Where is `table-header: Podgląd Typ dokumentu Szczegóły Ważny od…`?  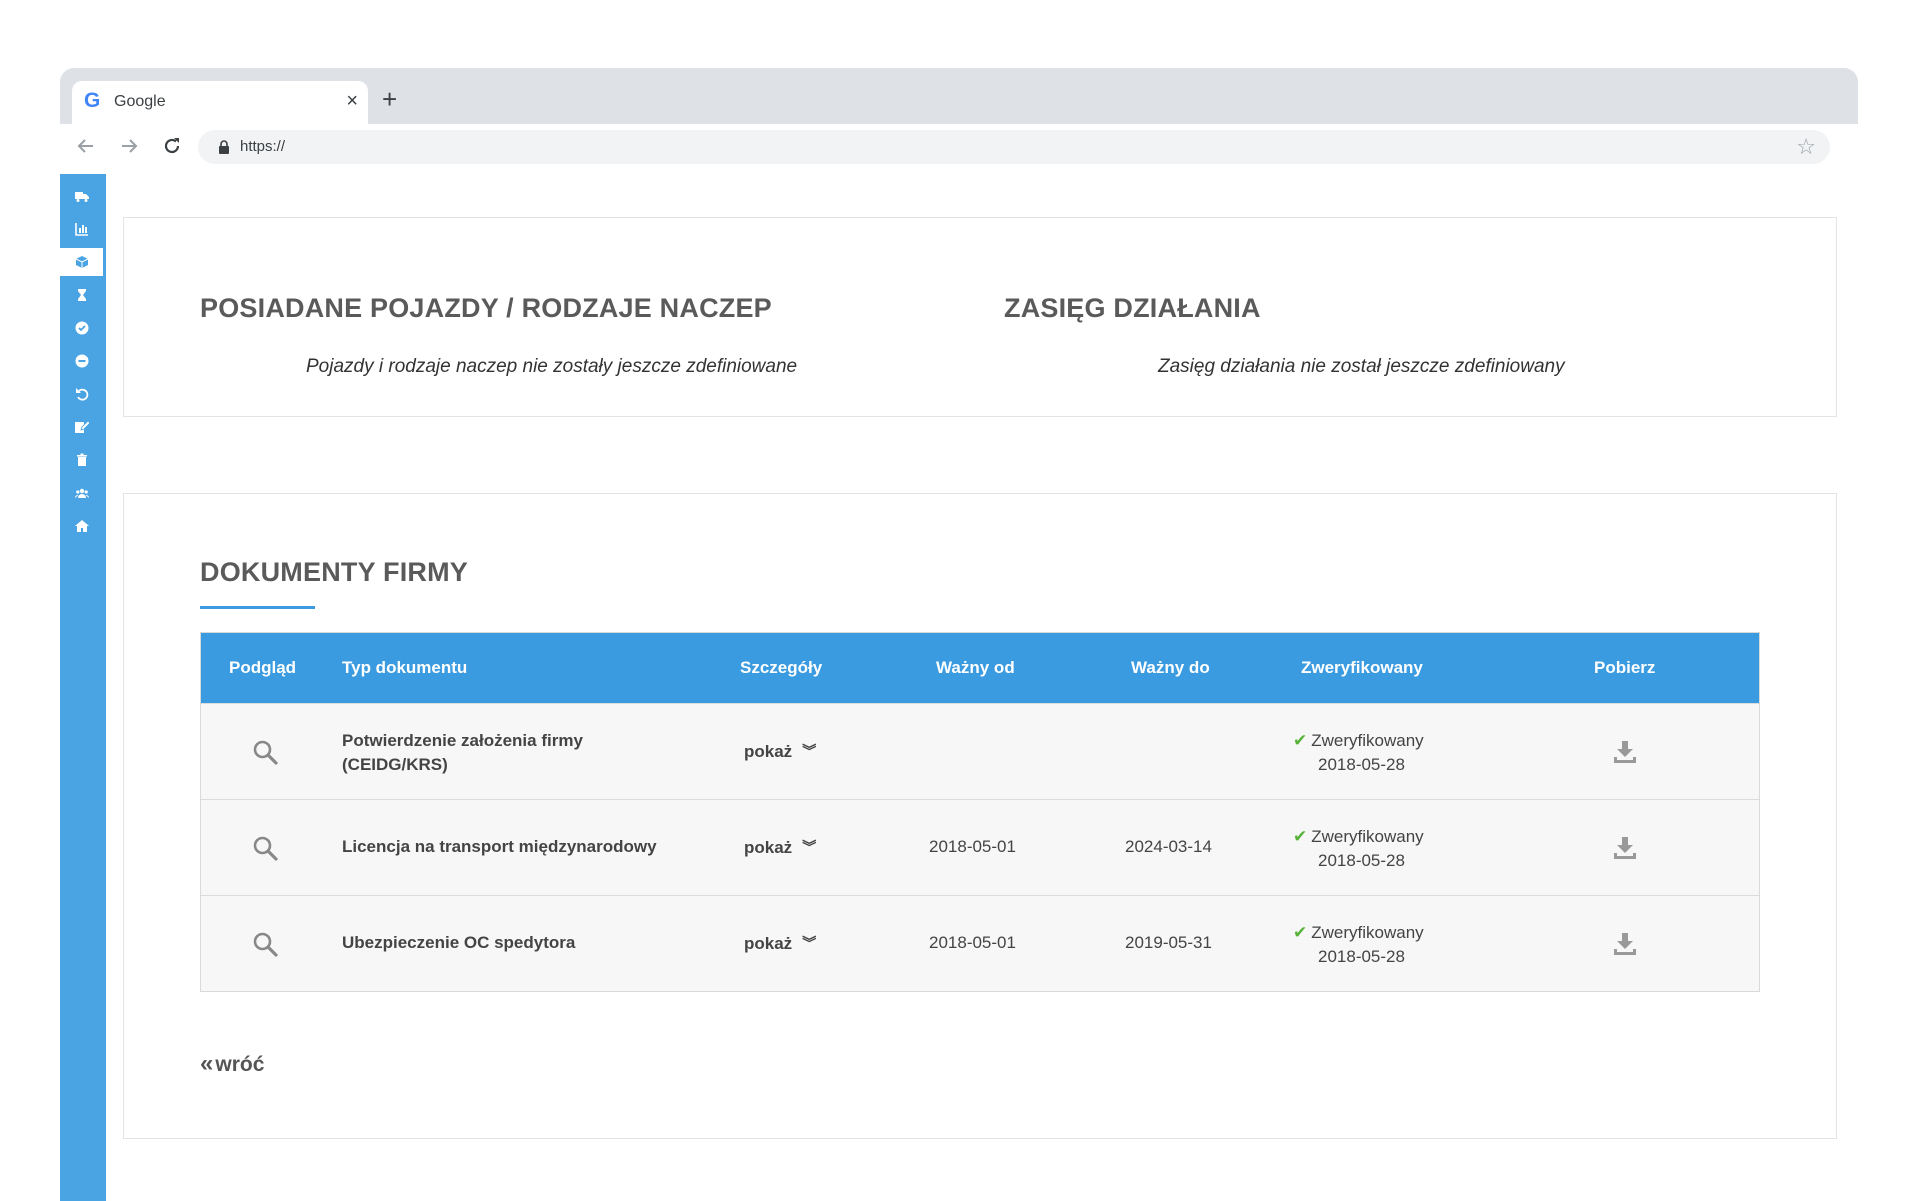 table-header: Podgląd Typ dokumentu Szczegóły Ważny od… is located at coordinates (980, 668).